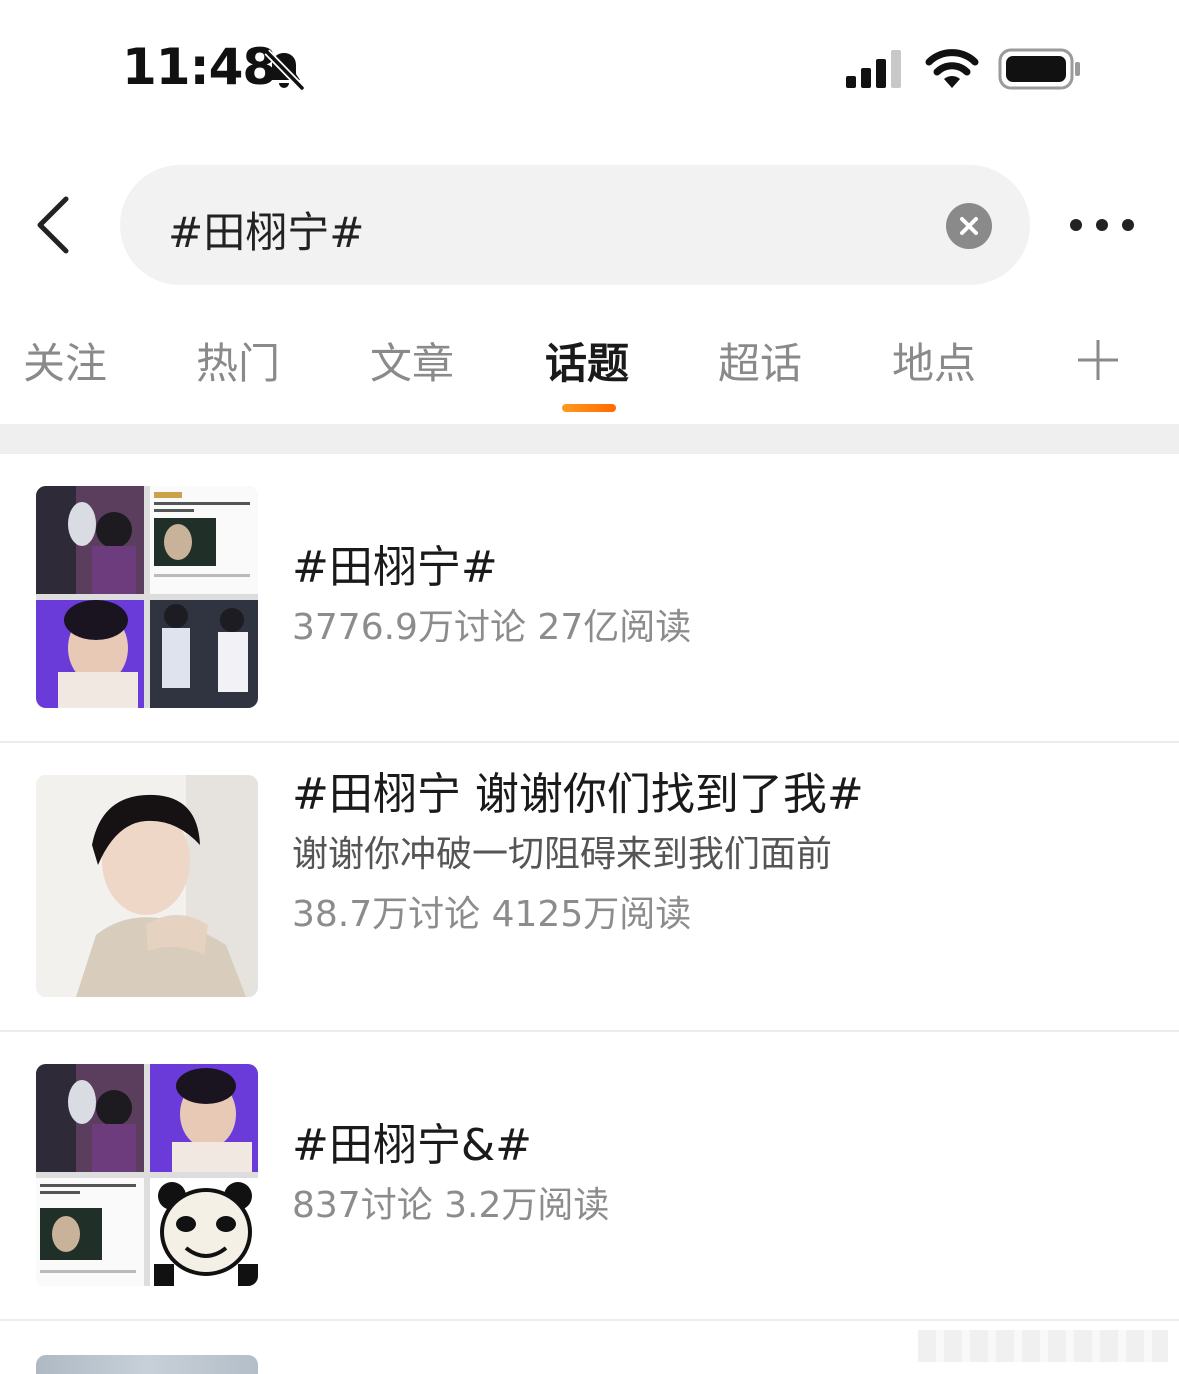 Image resolution: width=1179 pixels, height=1374 pixels. What do you see at coordinates (199, 67) in the screenshot?
I see `status-time: 11:48` at bounding box center [199, 67].